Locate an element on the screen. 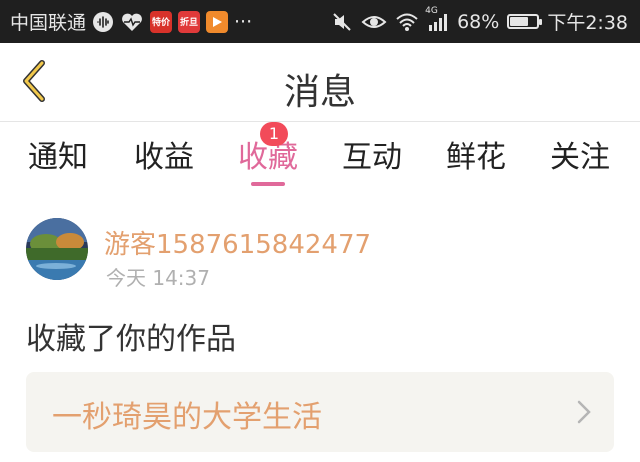 This screenshot has height=462, width=640. battery-icon is located at coordinates (525, 21).